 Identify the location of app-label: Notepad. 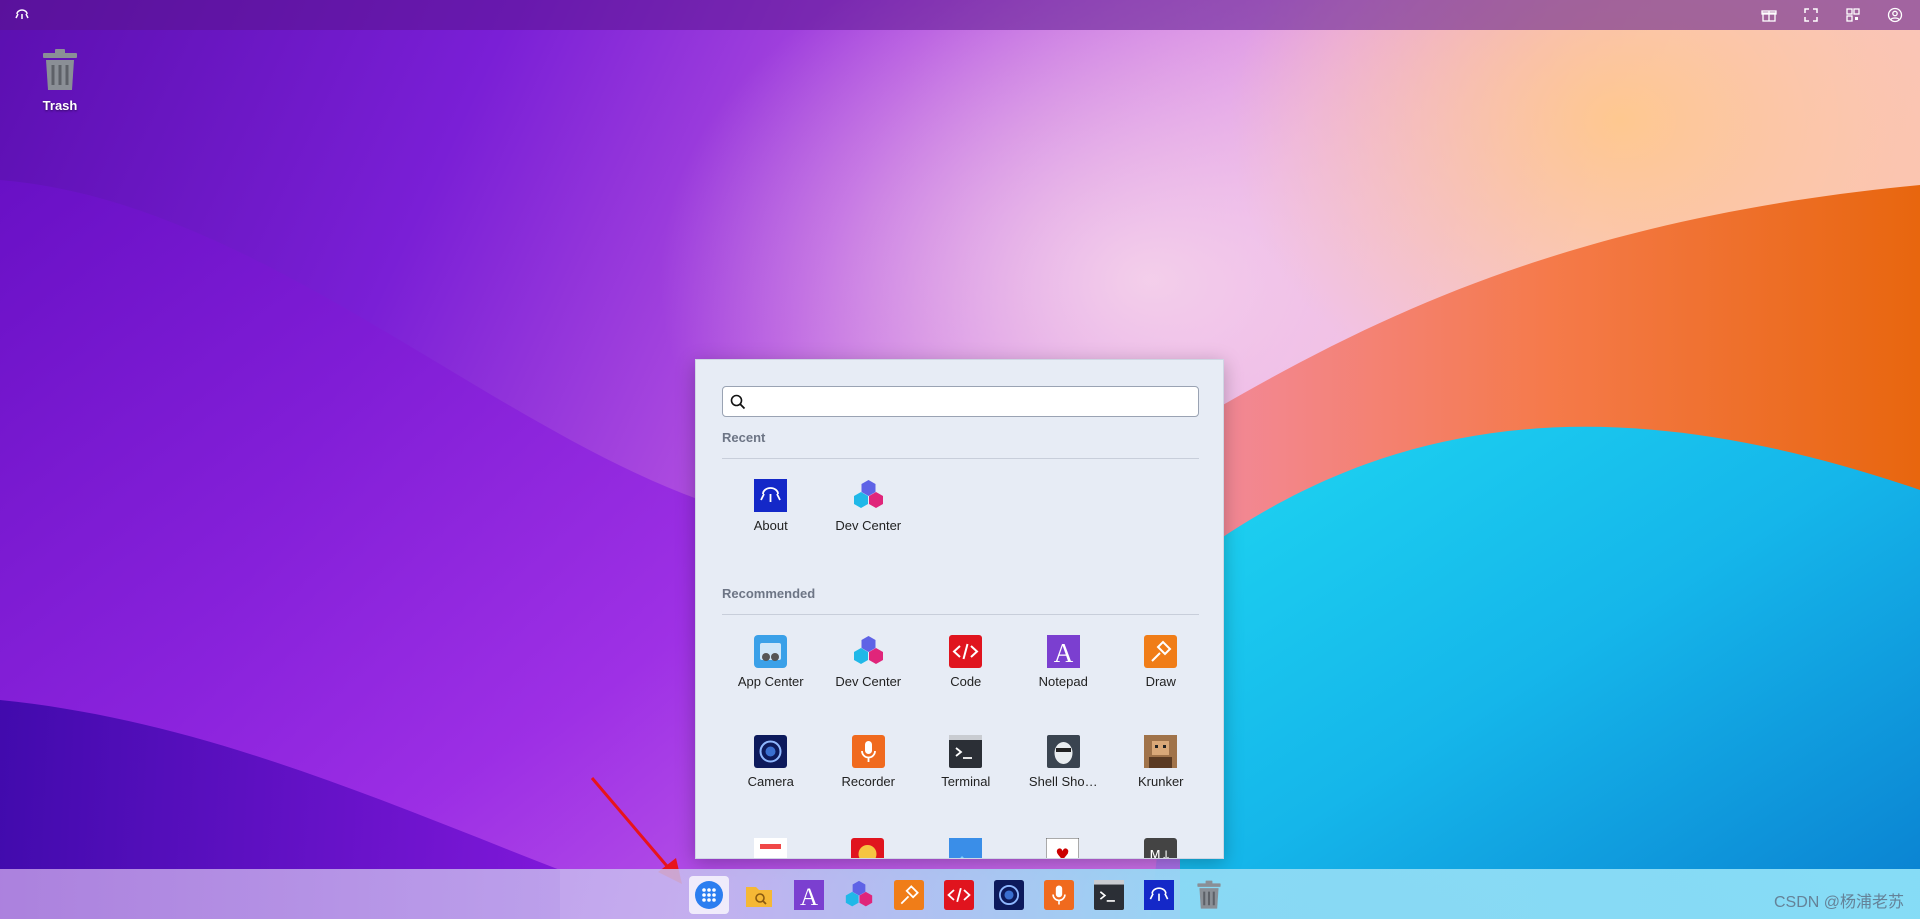
(1063, 681).